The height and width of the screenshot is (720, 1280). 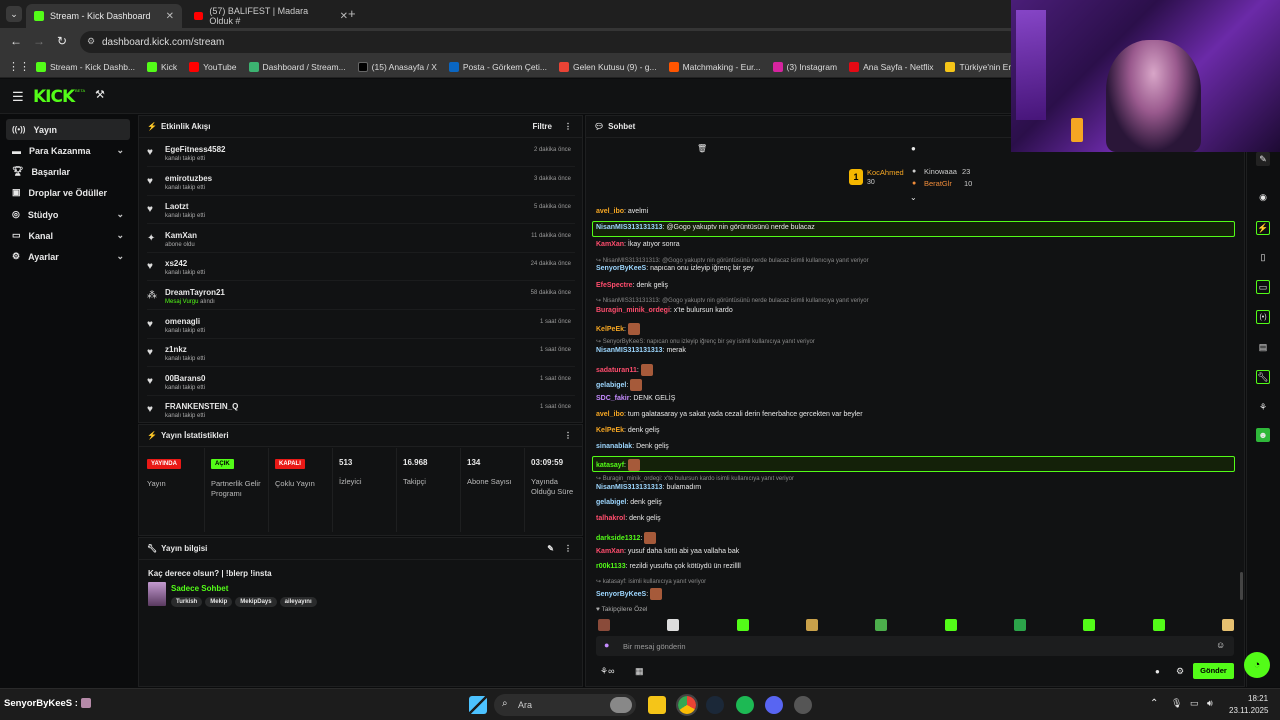 I want to click on activity-user: FRANKENSTEIN_Q, so click(x=201, y=406).